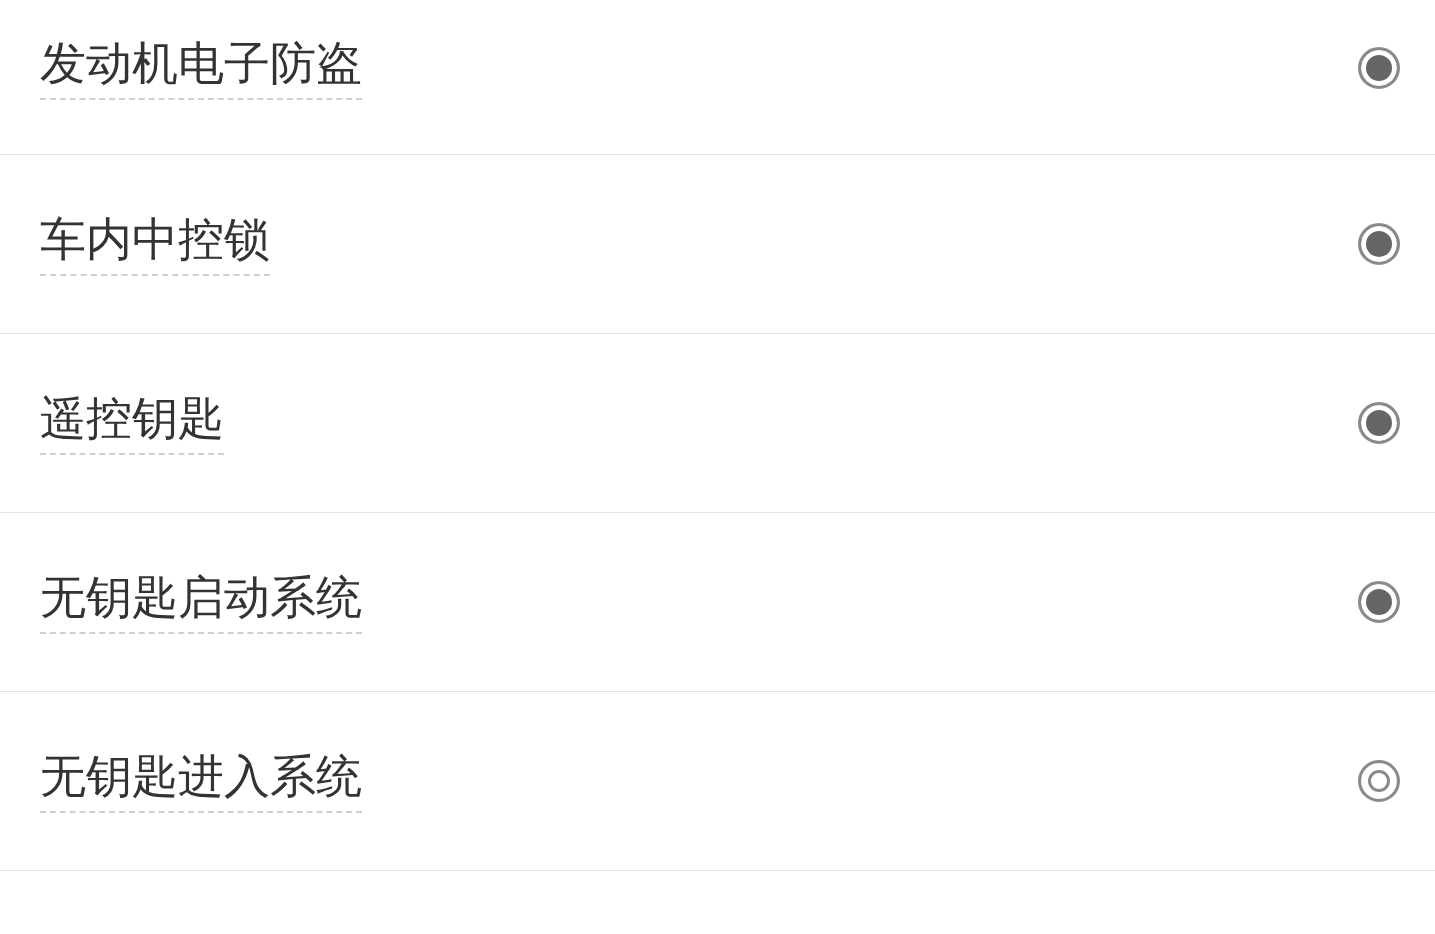 This screenshot has height=934, width=1435. What do you see at coordinates (201, 602) in the screenshot?
I see `feature-label: 无钥匙启动系统` at bounding box center [201, 602].